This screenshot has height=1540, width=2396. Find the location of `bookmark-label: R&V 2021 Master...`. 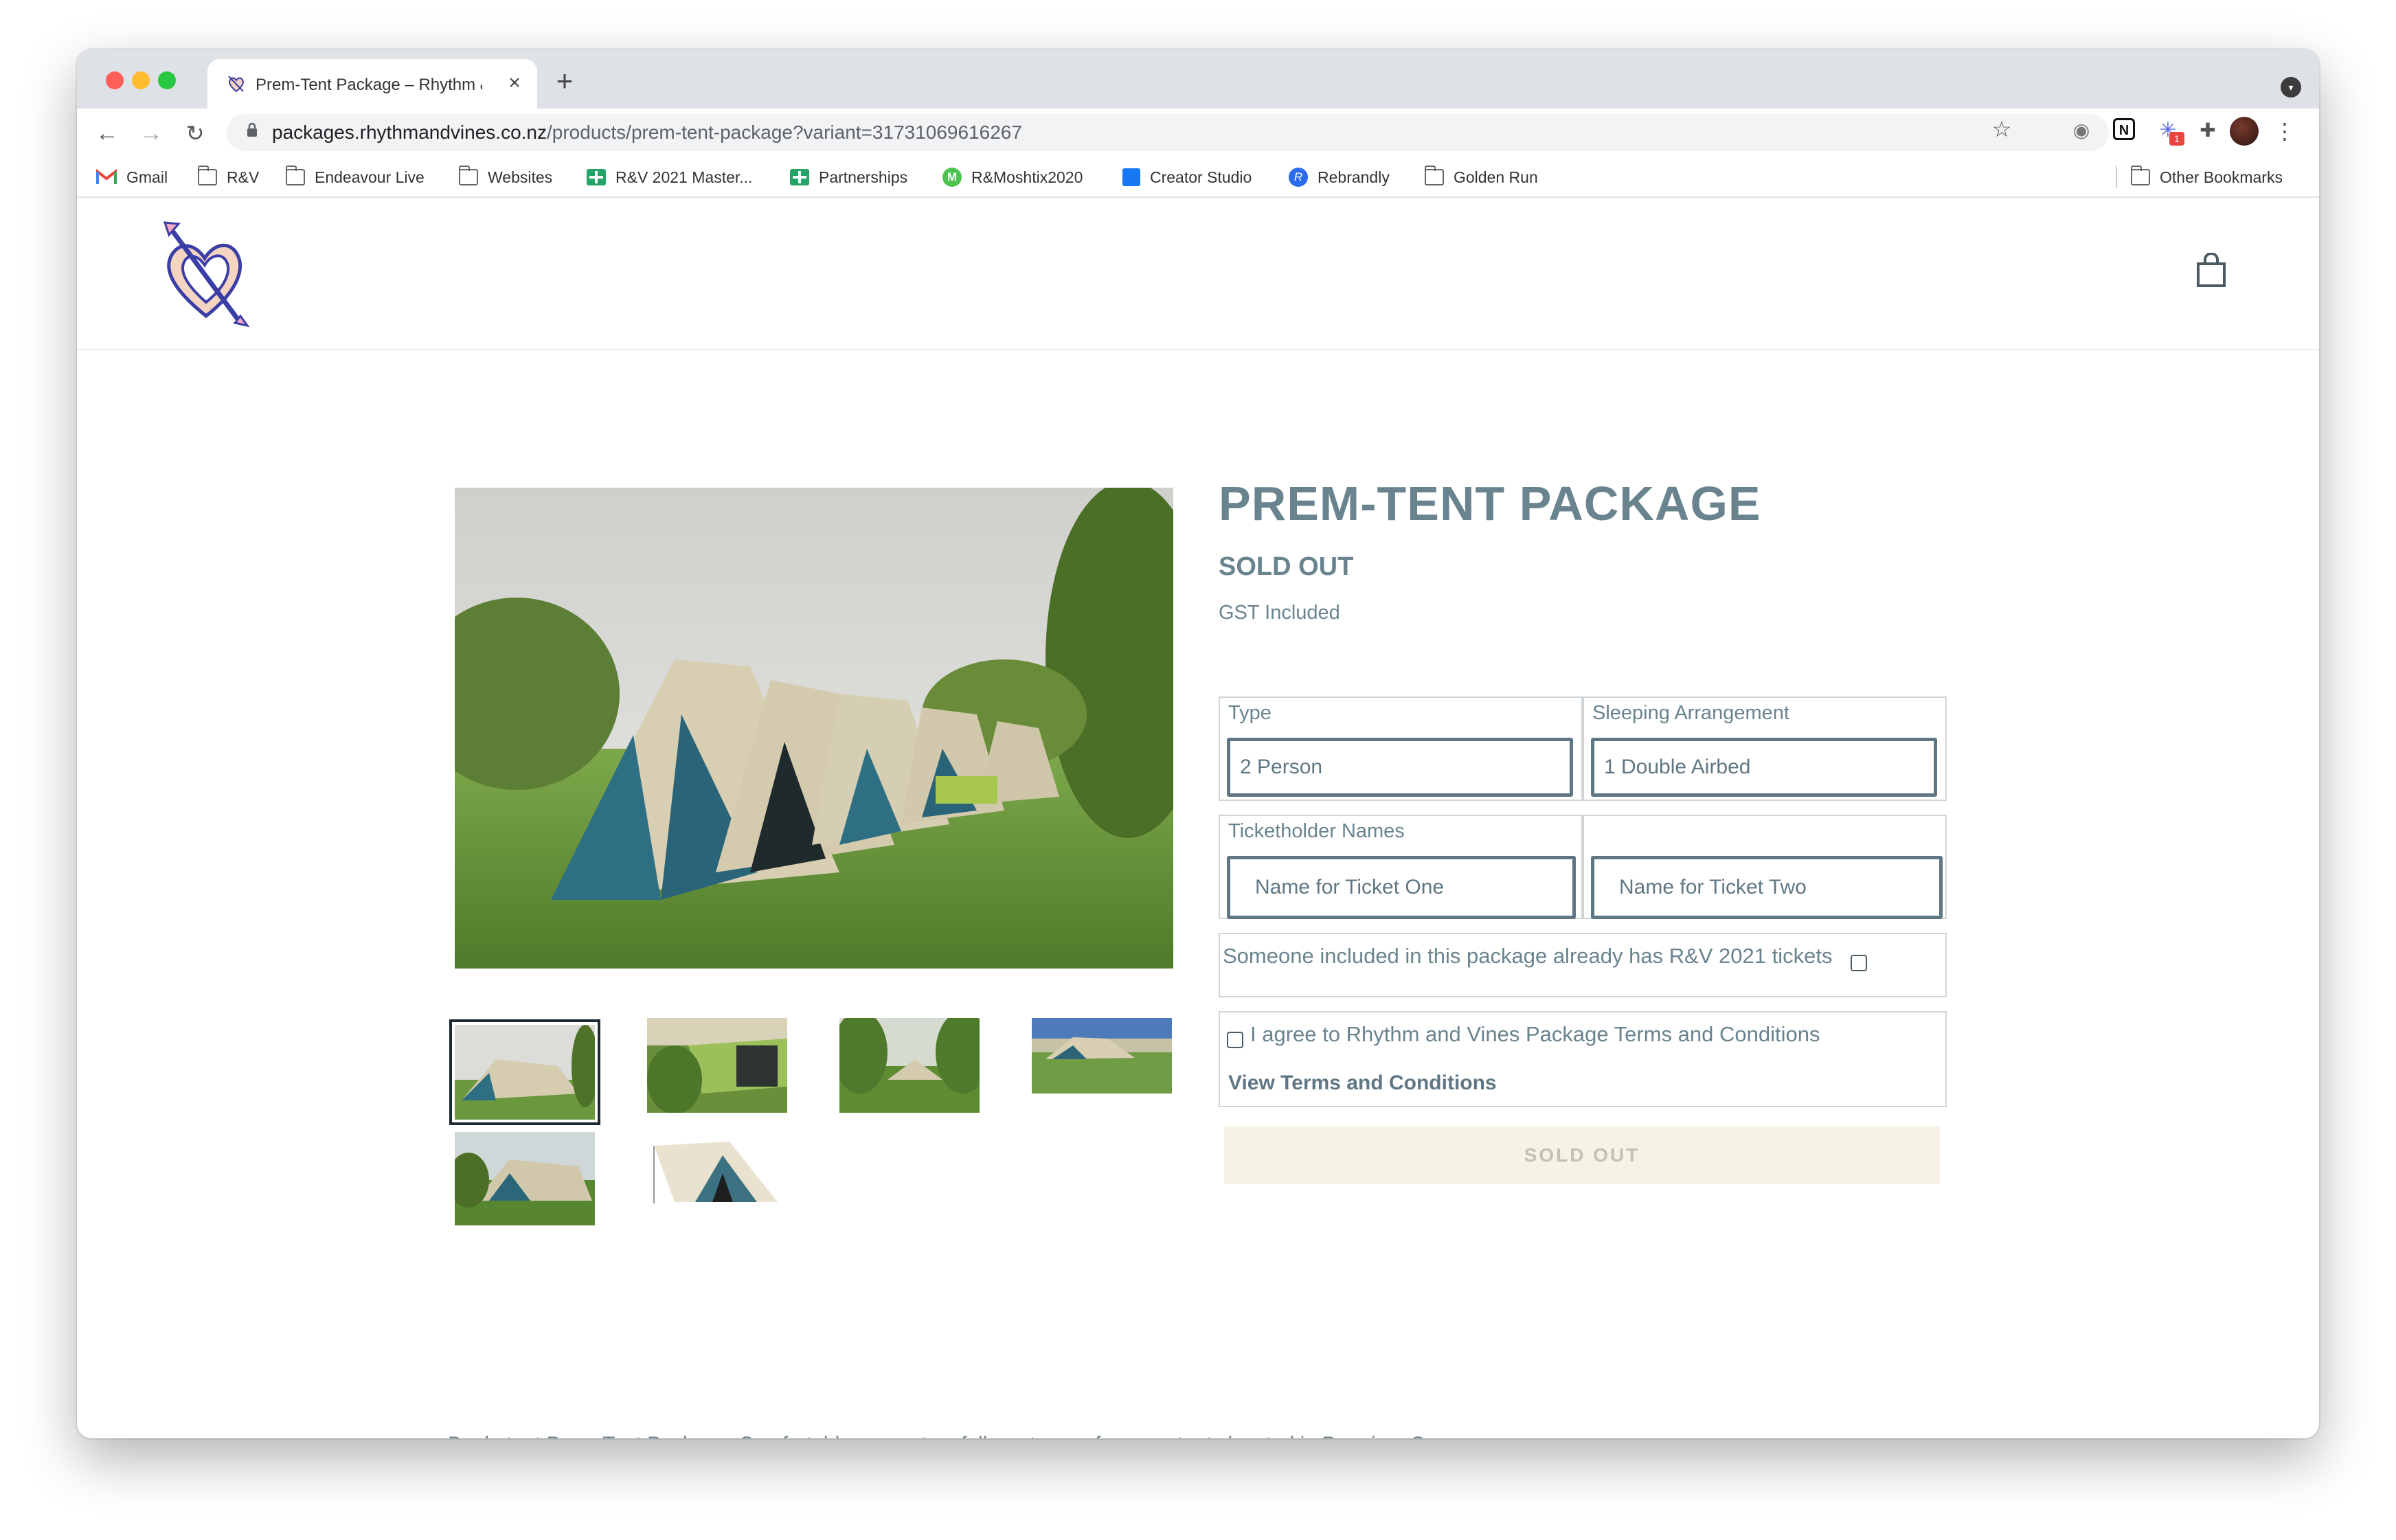

bookmark-label: R&V 2021 Master... is located at coordinates (684, 177).